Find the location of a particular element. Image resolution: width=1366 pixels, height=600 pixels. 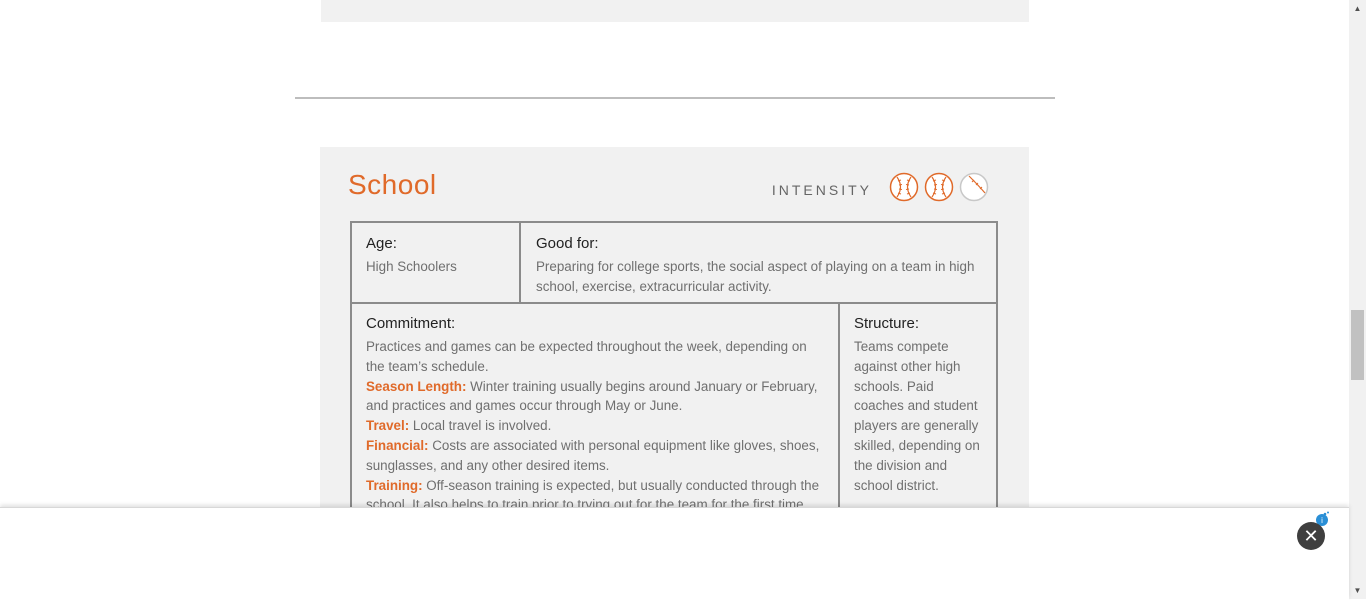

intensity-rating: INTENSITY is located at coordinates (880, 189).